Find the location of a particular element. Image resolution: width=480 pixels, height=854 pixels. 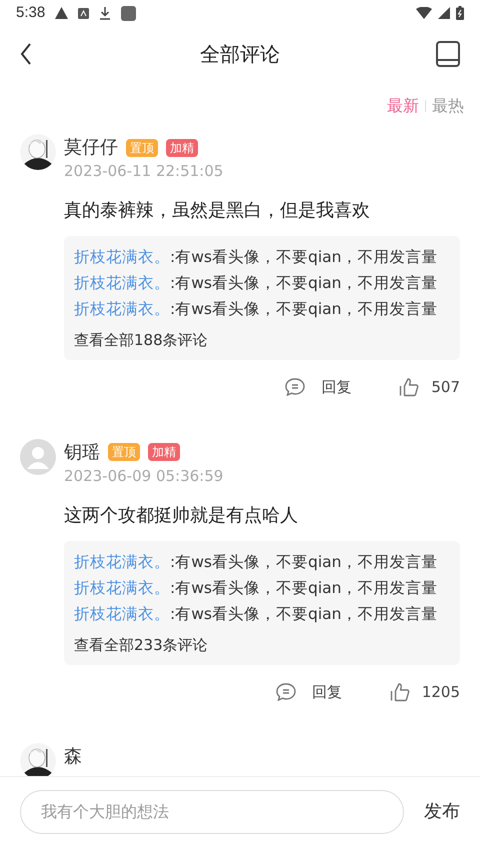

wifi-icon is located at coordinates (424, 13).